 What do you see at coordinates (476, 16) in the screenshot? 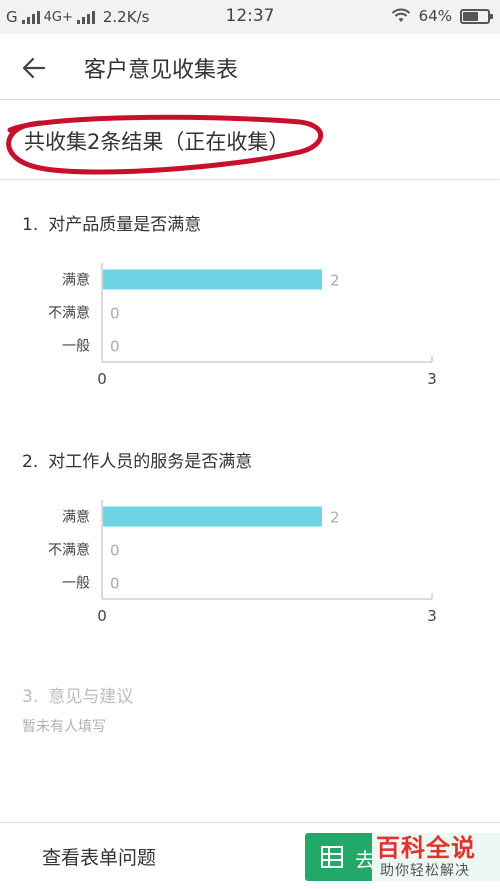
I see `battery-icon` at bounding box center [476, 16].